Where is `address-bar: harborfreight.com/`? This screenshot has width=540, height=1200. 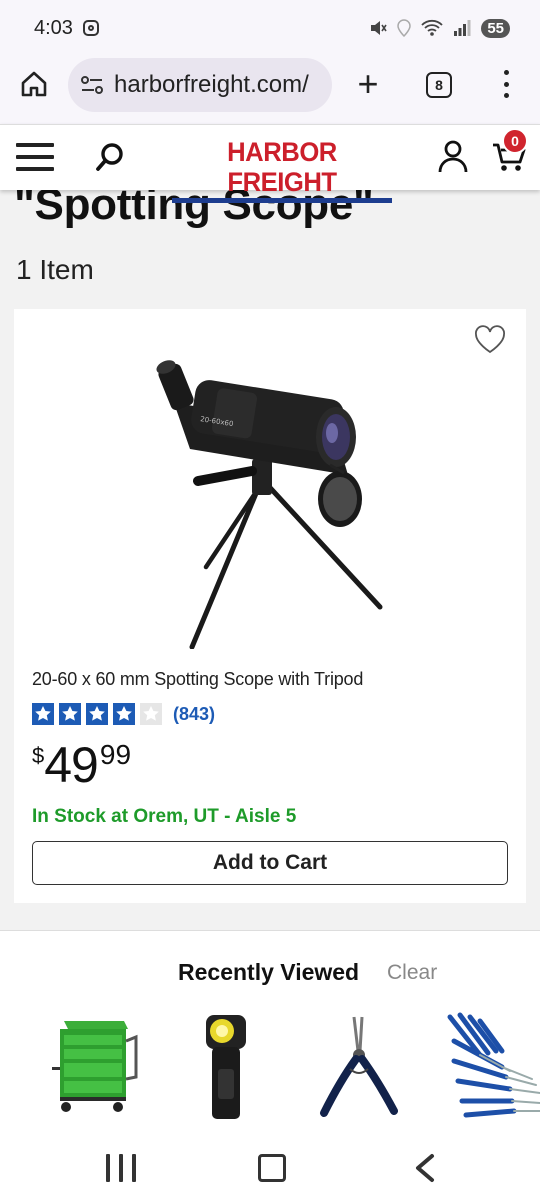 address-bar: harborfreight.com/ is located at coordinates (200, 85).